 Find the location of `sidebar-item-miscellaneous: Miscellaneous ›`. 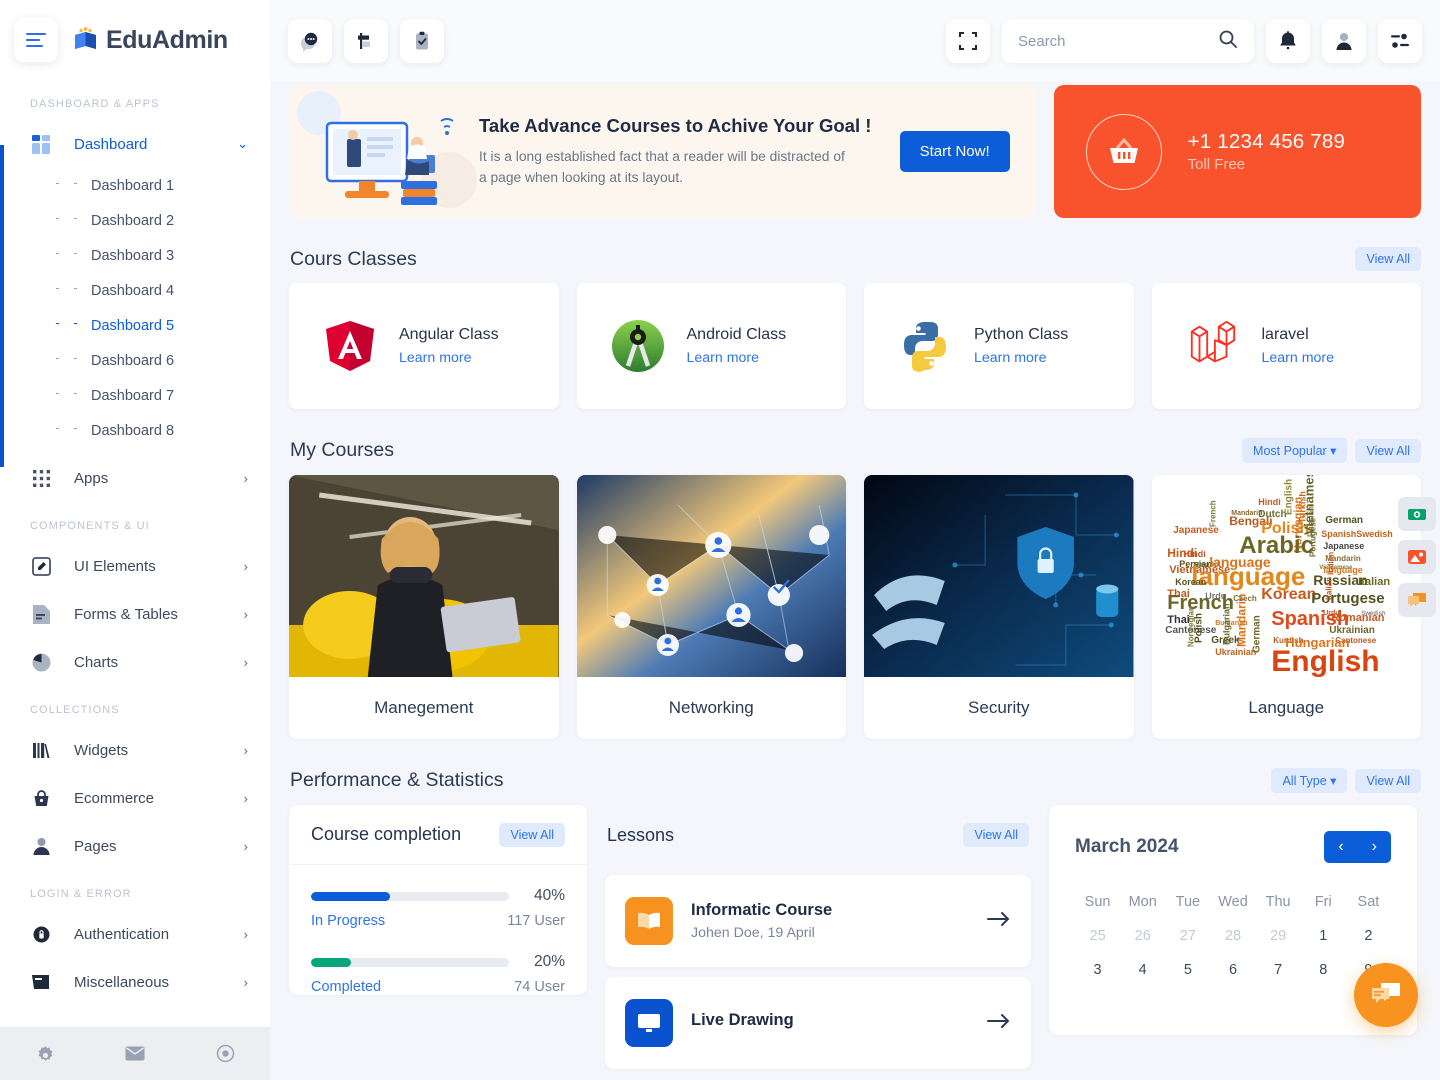

sidebar-item-miscellaneous: Miscellaneous › is located at coordinates (135, 982).